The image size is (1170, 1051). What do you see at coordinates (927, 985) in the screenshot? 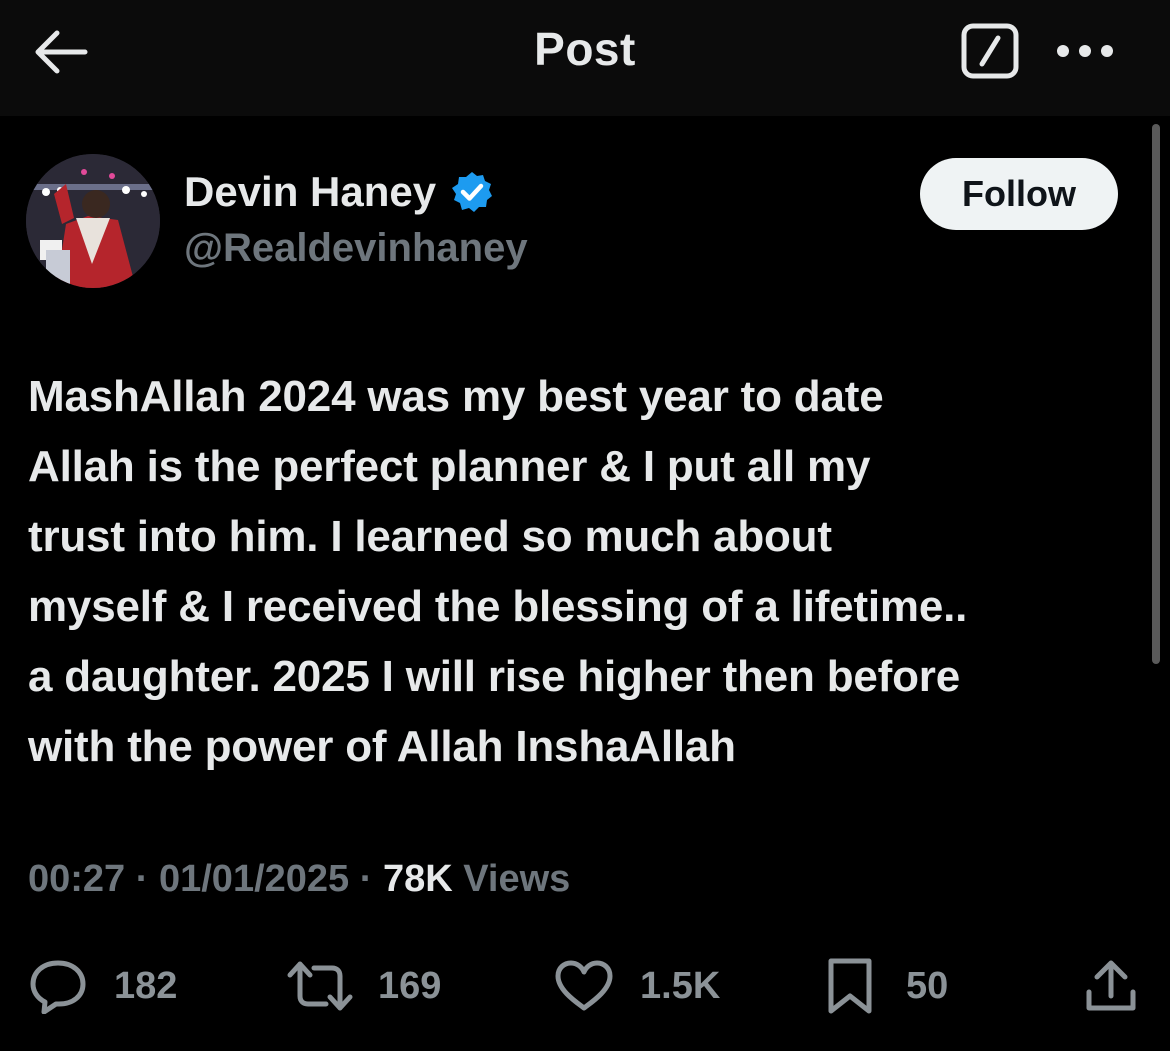
I see `bookmark-count: 50` at bounding box center [927, 985].